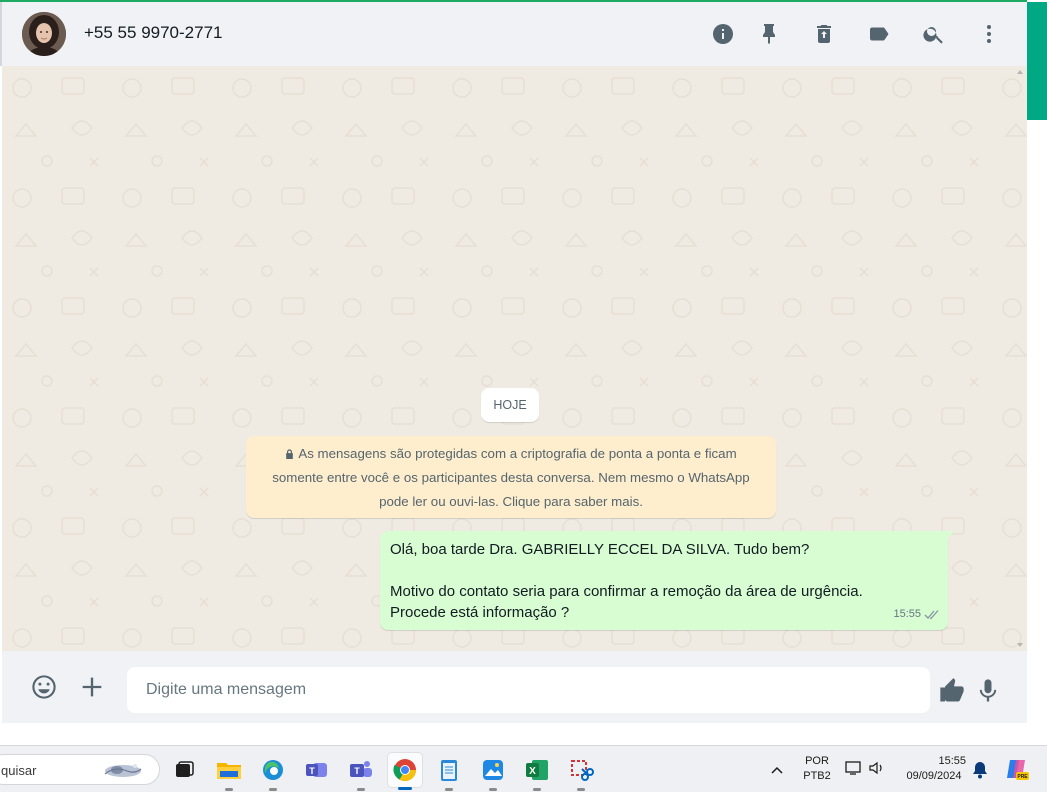 Image resolution: width=1047 pixels, height=792 pixels. Describe the element at coordinates (480, 612) in the screenshot. I see `message-line: Procede está informação ?` at that location.